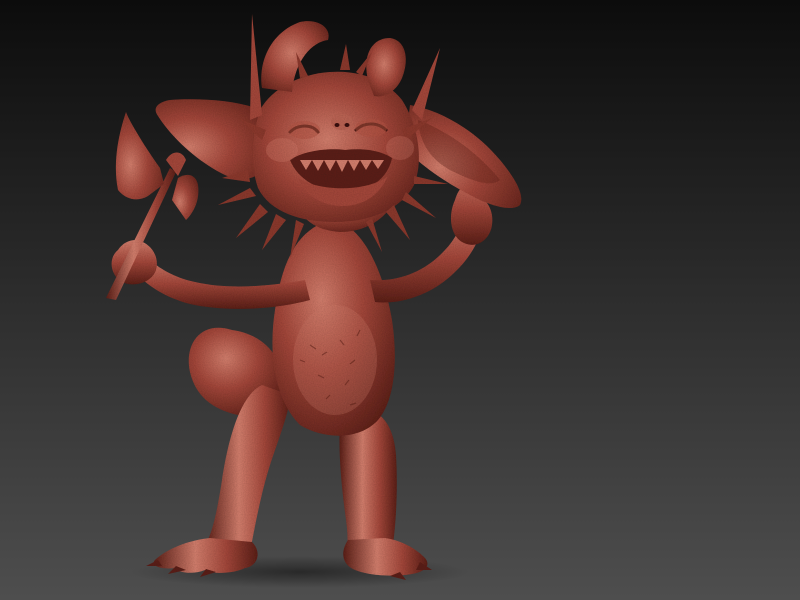 The height and width of the screenshot is (600, 800). What do you see at coordinates (371, 128) in the screenshot?
I see `right-eye-lid` at bounding box center [371, 128].